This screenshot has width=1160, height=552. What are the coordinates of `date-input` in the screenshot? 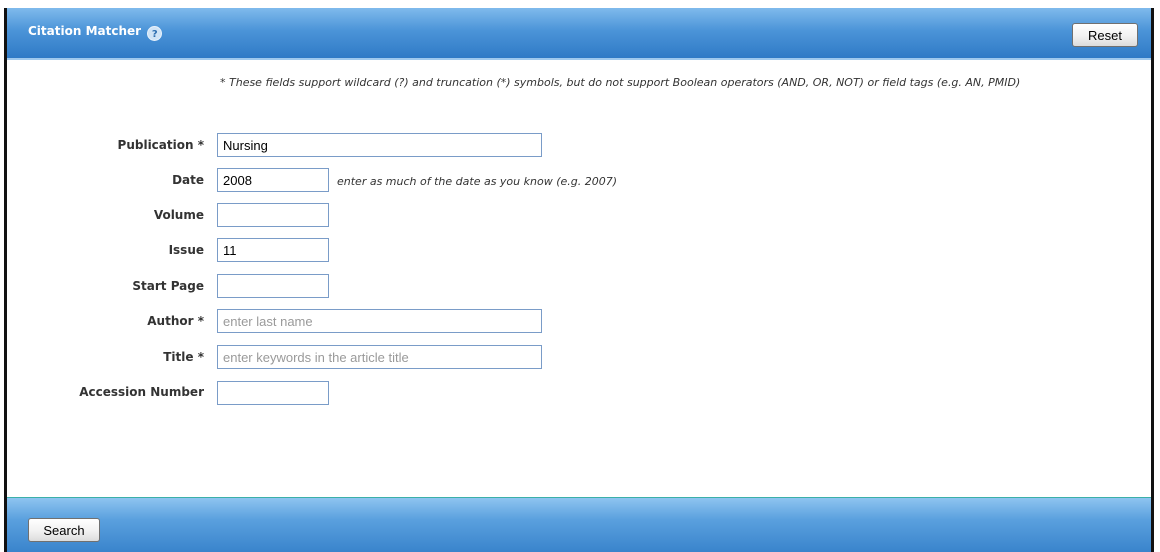 It's located at (273, 180).